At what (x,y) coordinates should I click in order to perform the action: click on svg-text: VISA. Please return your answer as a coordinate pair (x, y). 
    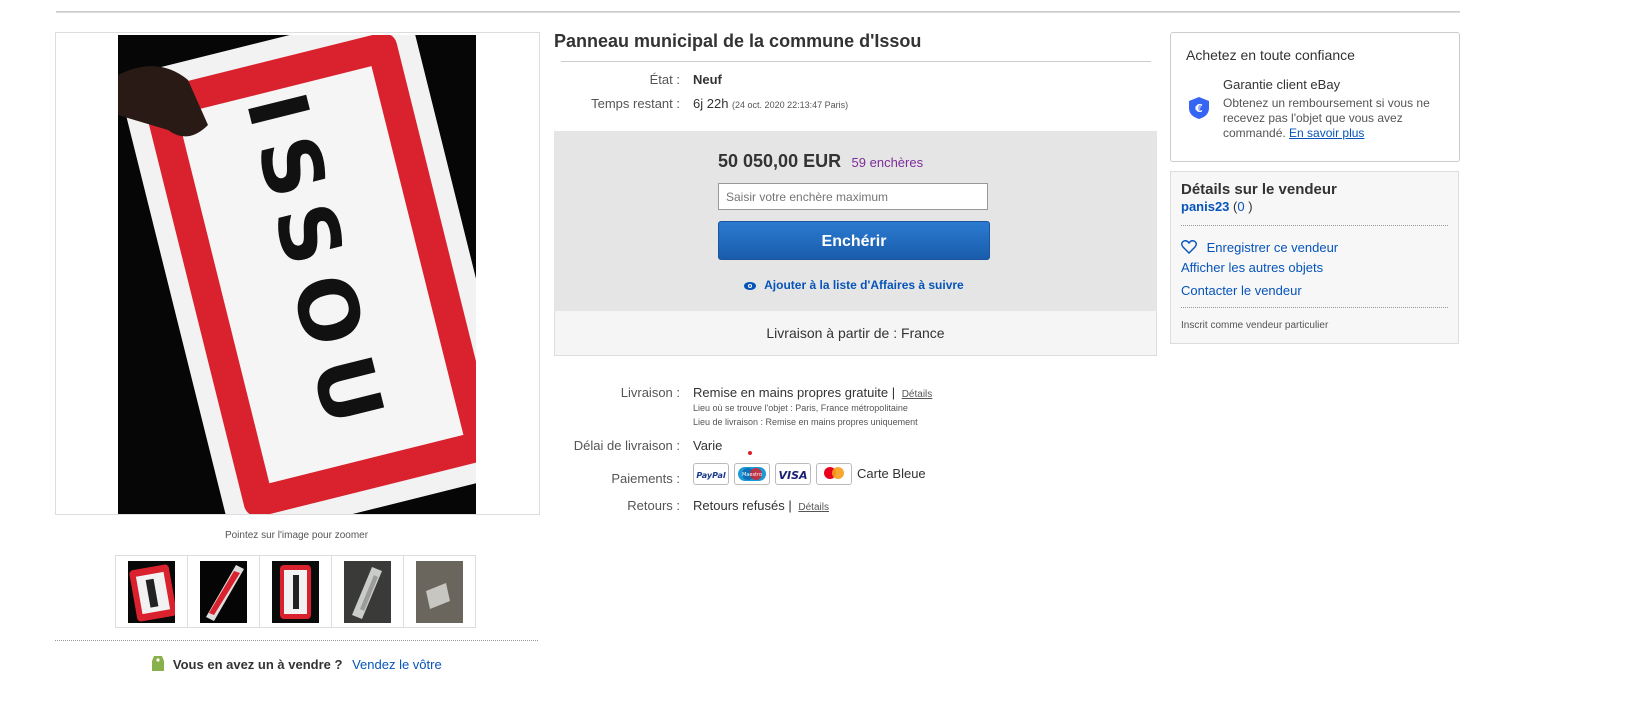
    Looking at the image, I should click on (792, 475).